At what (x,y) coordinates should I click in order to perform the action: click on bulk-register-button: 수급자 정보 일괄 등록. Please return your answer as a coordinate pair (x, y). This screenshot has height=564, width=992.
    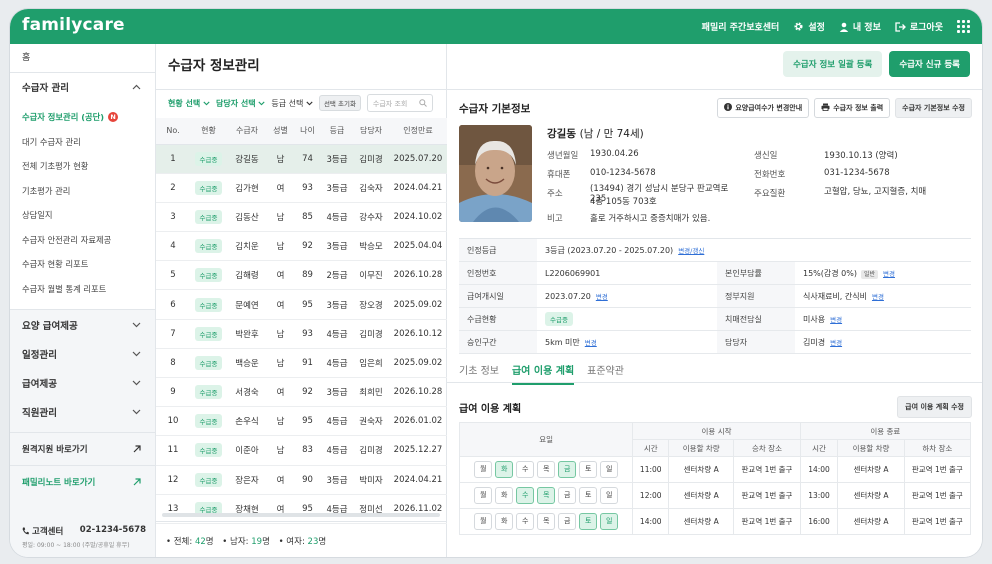
    Looking at the image, I should click on (833, 64).